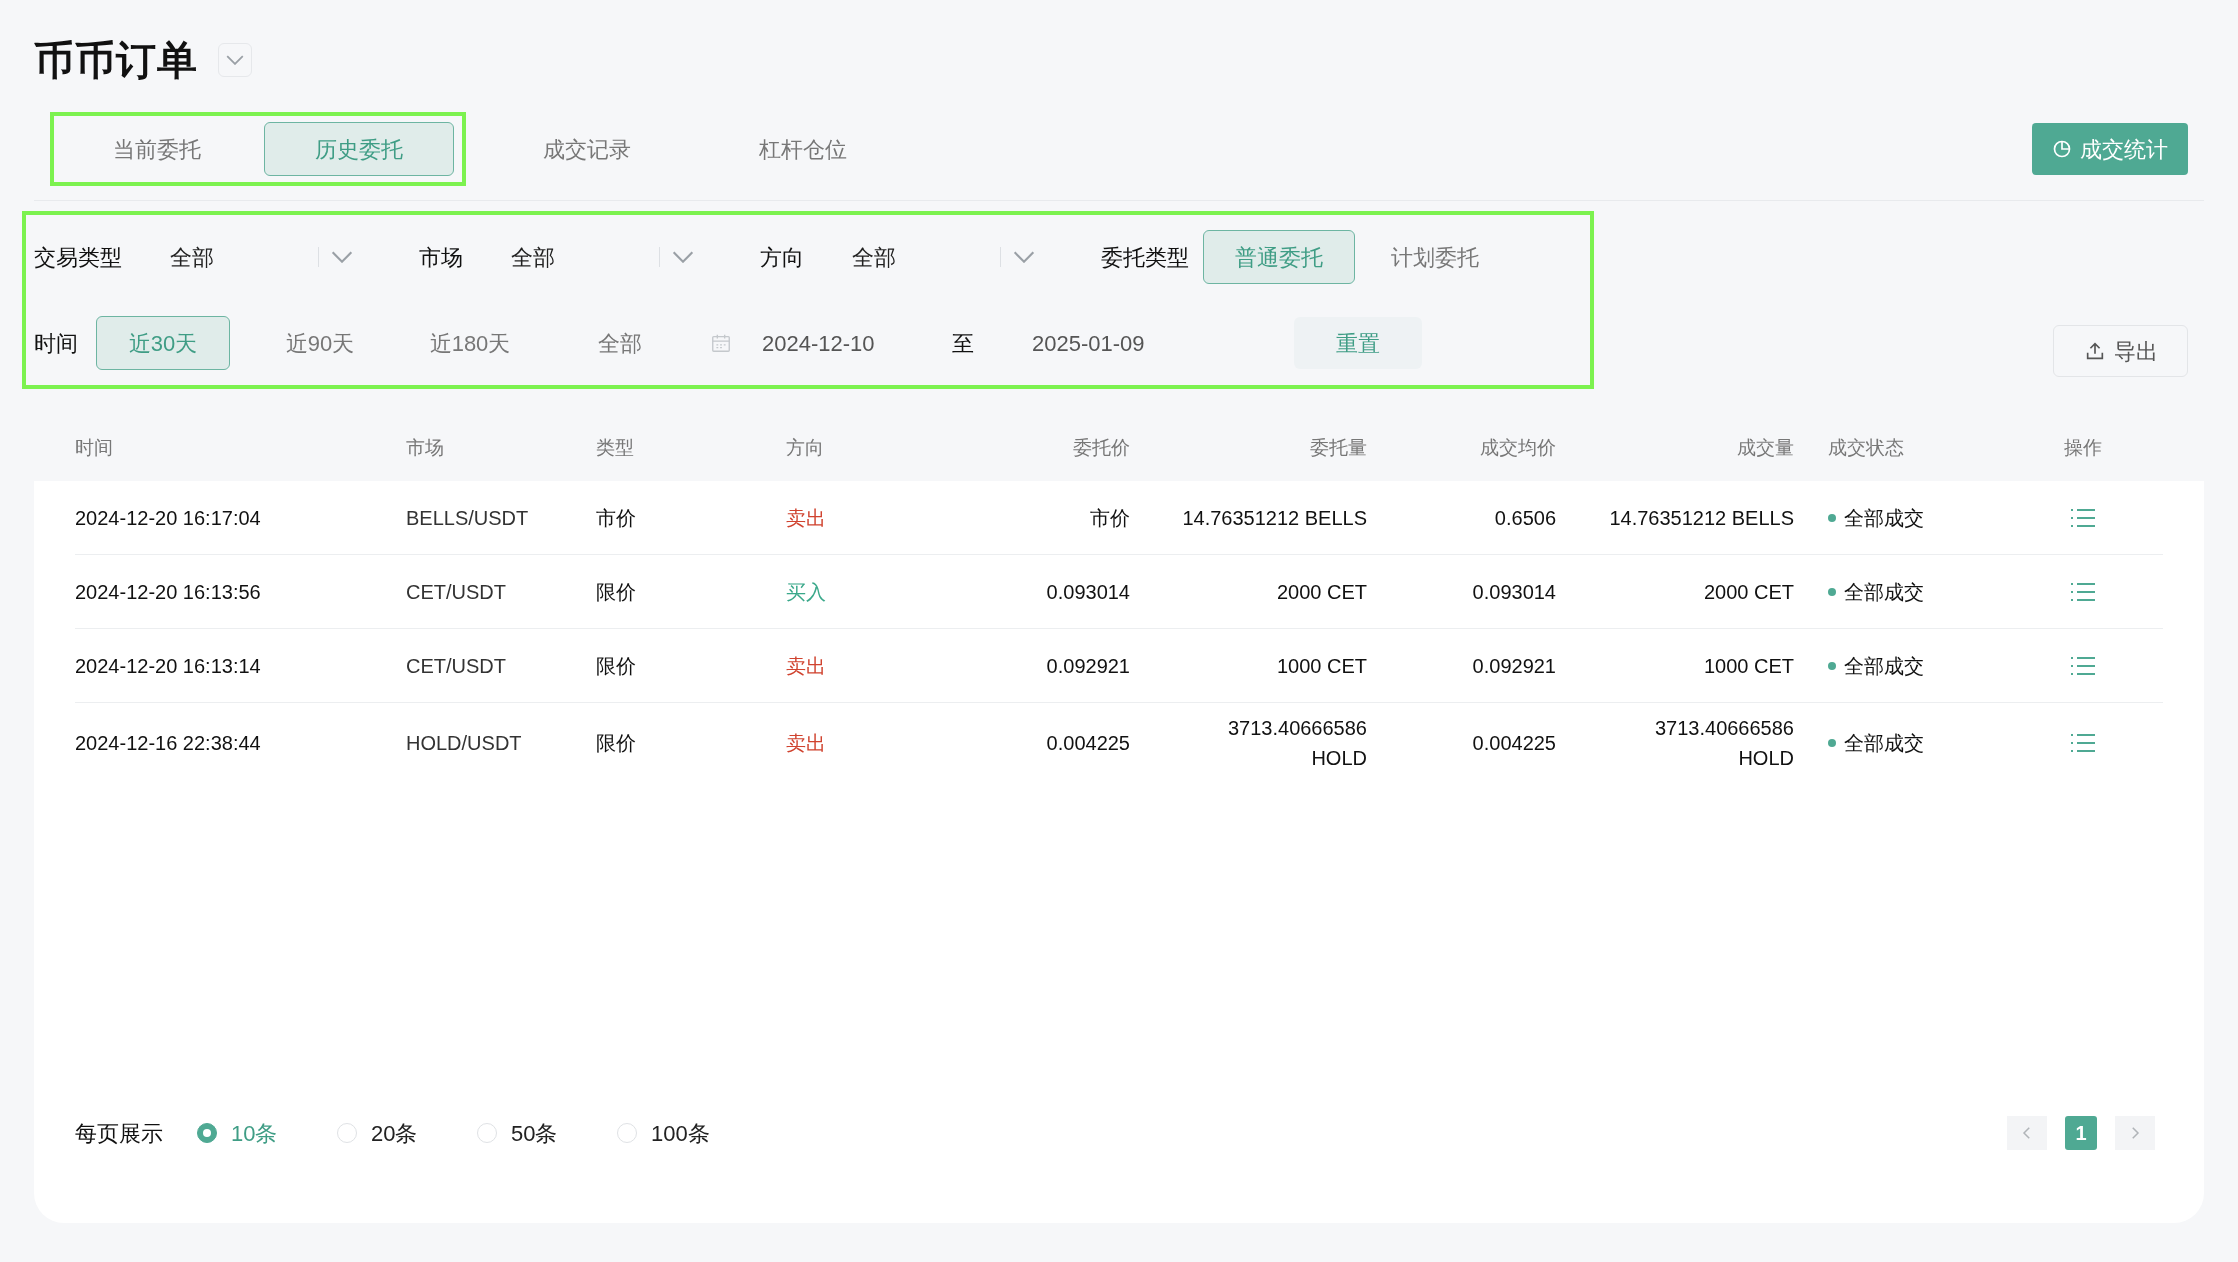 Image resolution: width=2238 pixels, height=1262 pixels. I want to click on table-cell-text: 2024-12-20 16:17:04, so click(168, 518).